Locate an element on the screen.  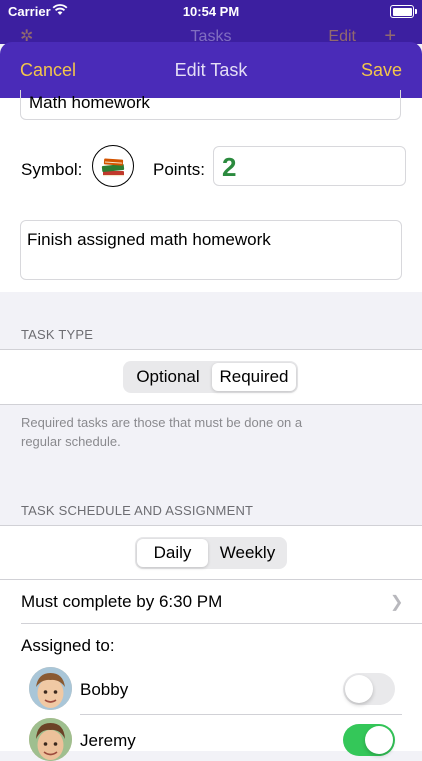
person-name: Jeremy is located at coordinates (108, 740).